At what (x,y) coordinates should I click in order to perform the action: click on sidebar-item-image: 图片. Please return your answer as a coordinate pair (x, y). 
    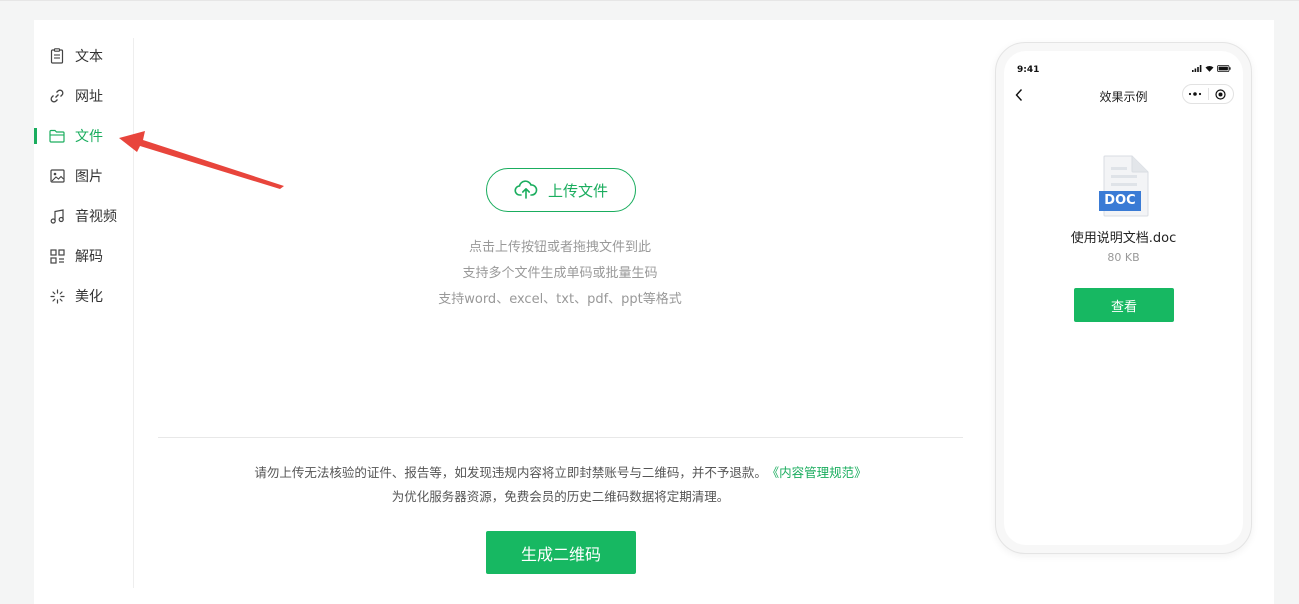
    Looking at the image, I should click on (84, 176).